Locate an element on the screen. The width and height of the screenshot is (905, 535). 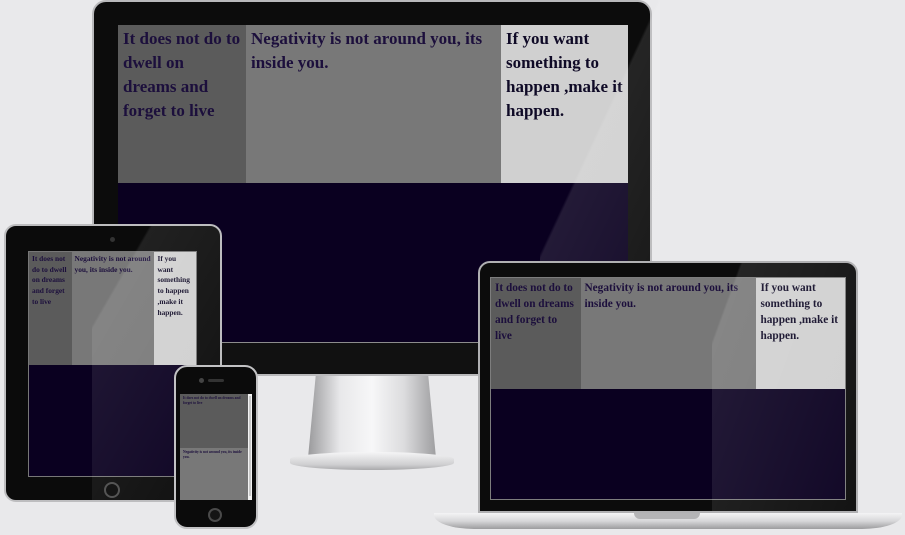
tablet-home-button is located at coordinates (112, 490).